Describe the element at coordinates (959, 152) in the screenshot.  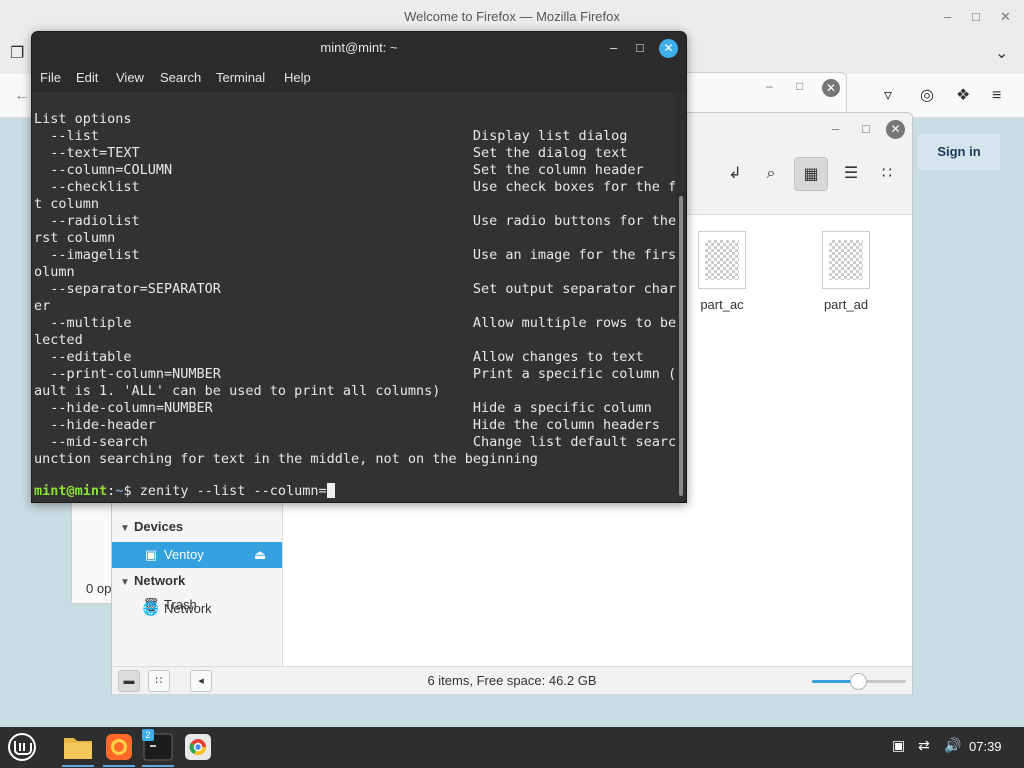
I see `signin-button: Sign in` at that location.